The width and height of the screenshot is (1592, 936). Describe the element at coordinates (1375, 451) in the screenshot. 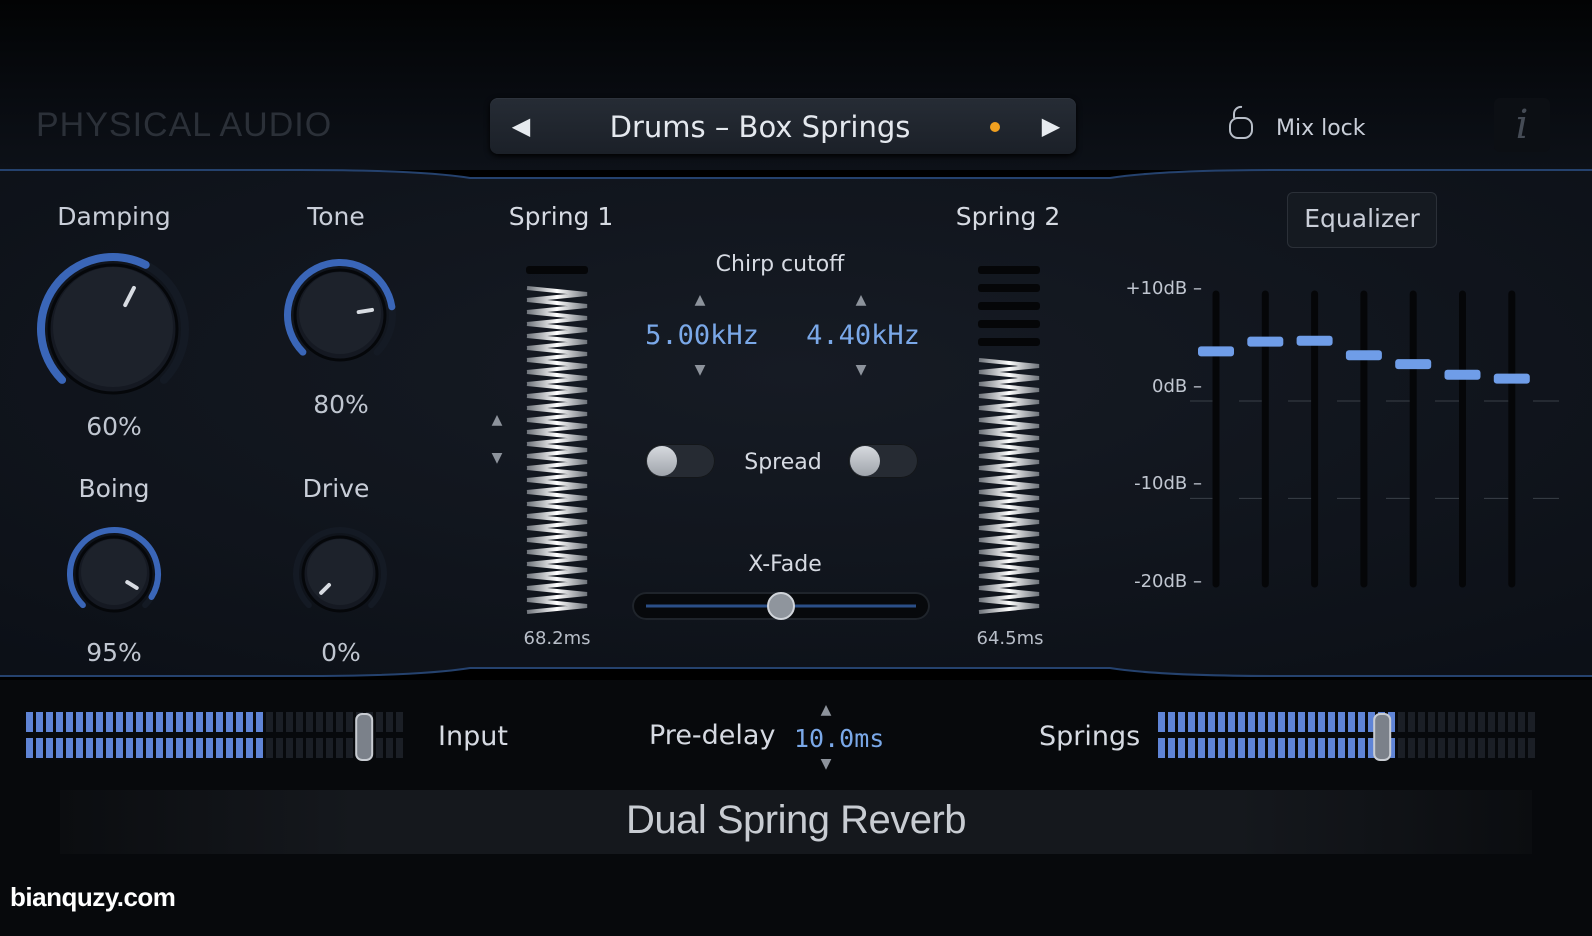

I see `equalizer-graph: 1252505001k2k4k8k` at that location.